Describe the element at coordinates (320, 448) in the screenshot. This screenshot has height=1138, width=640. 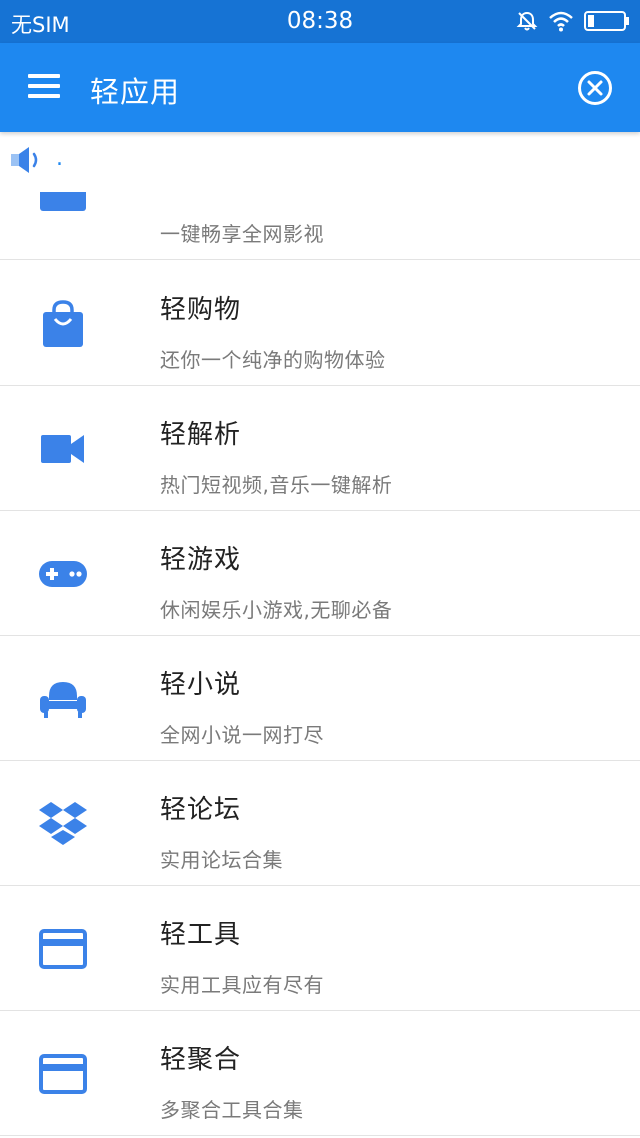
I see `list-item-parse: 轻解析 热门短视频,音乐一键解析` at that location.